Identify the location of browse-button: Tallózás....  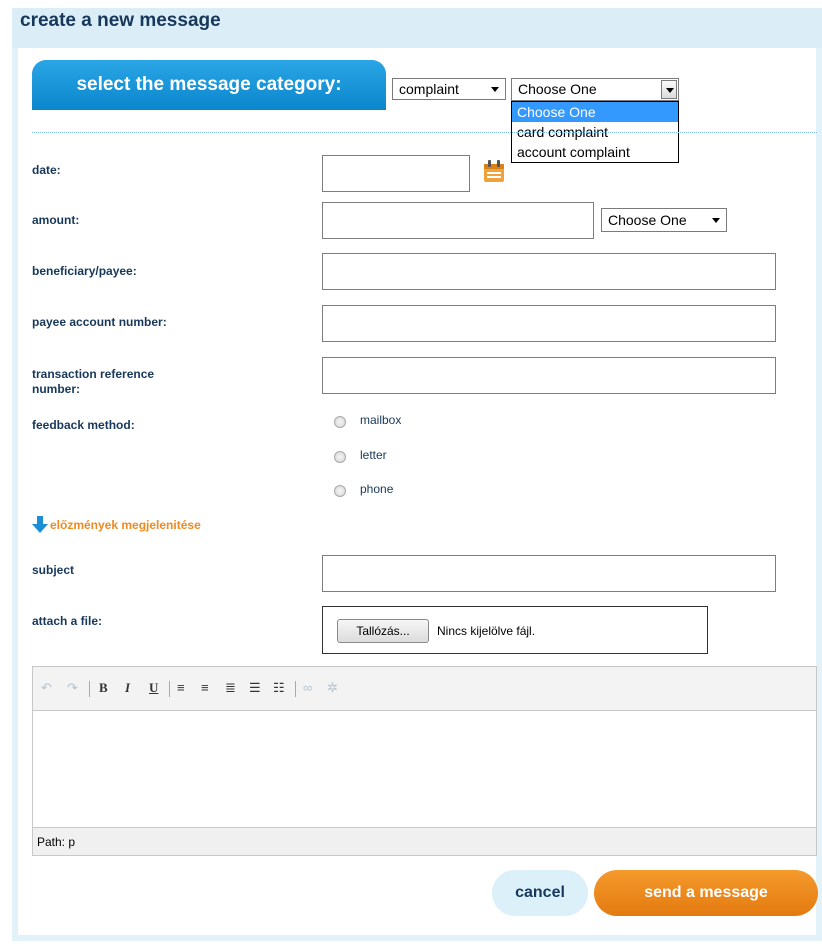
(383, 631).